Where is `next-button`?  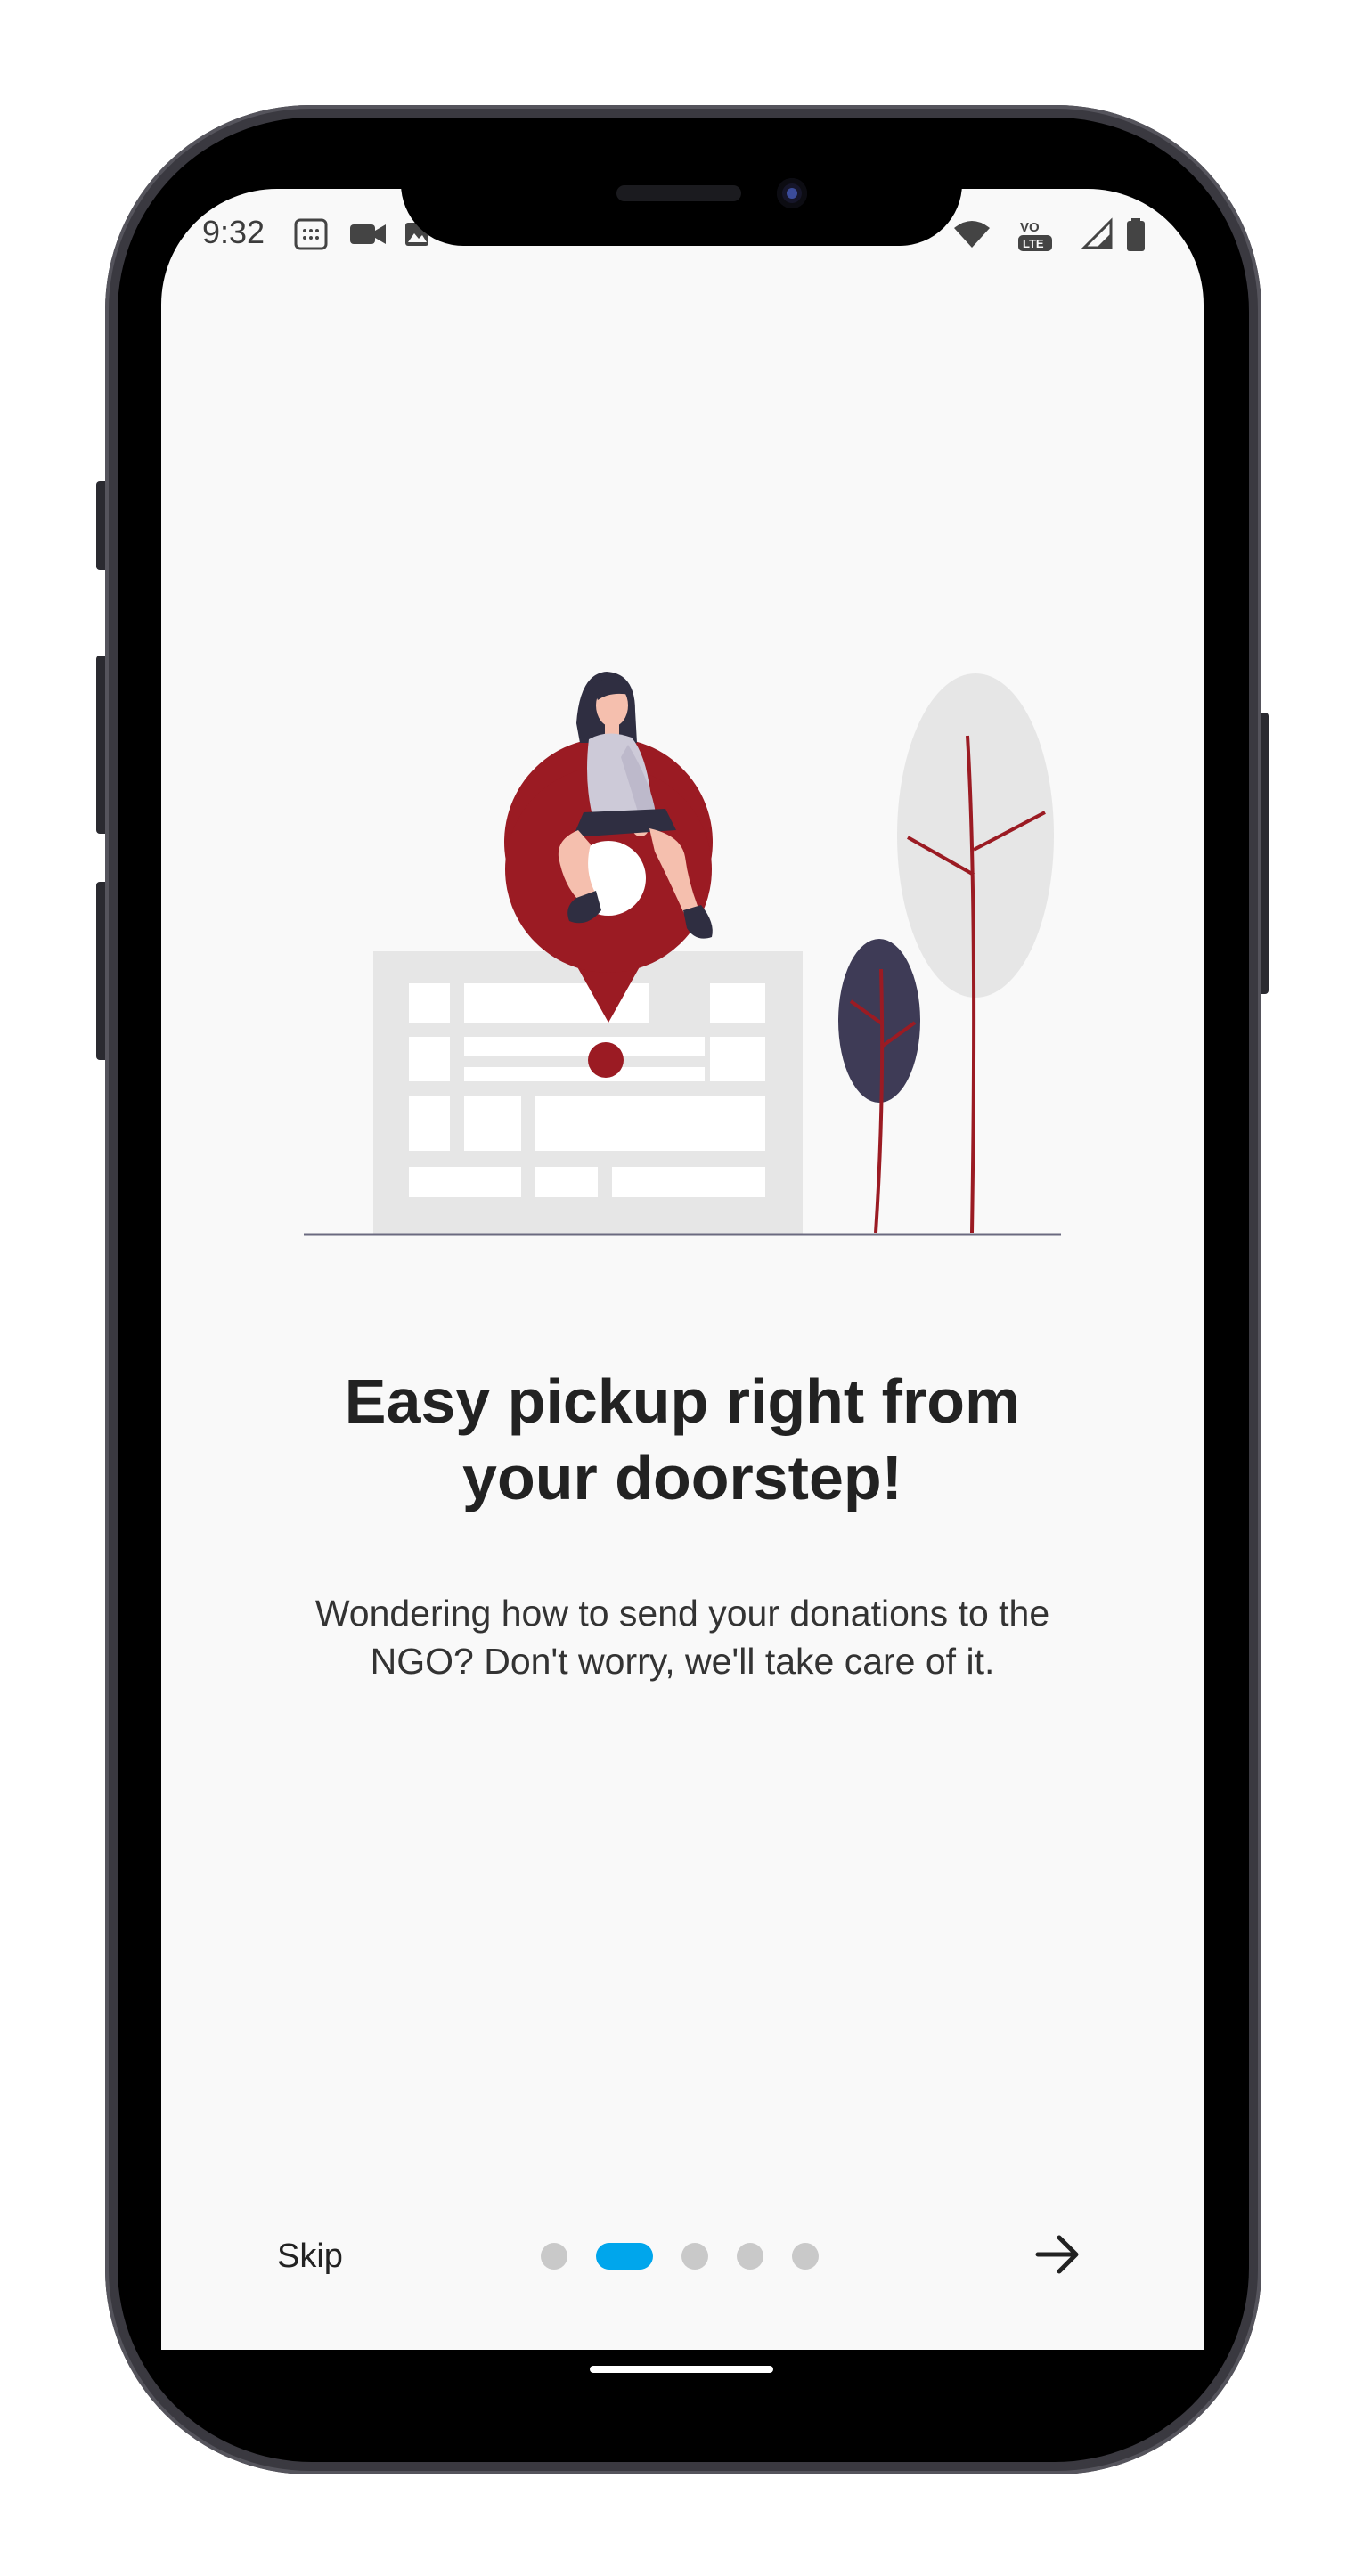 next-button is located at coordinates (1056, 2255).